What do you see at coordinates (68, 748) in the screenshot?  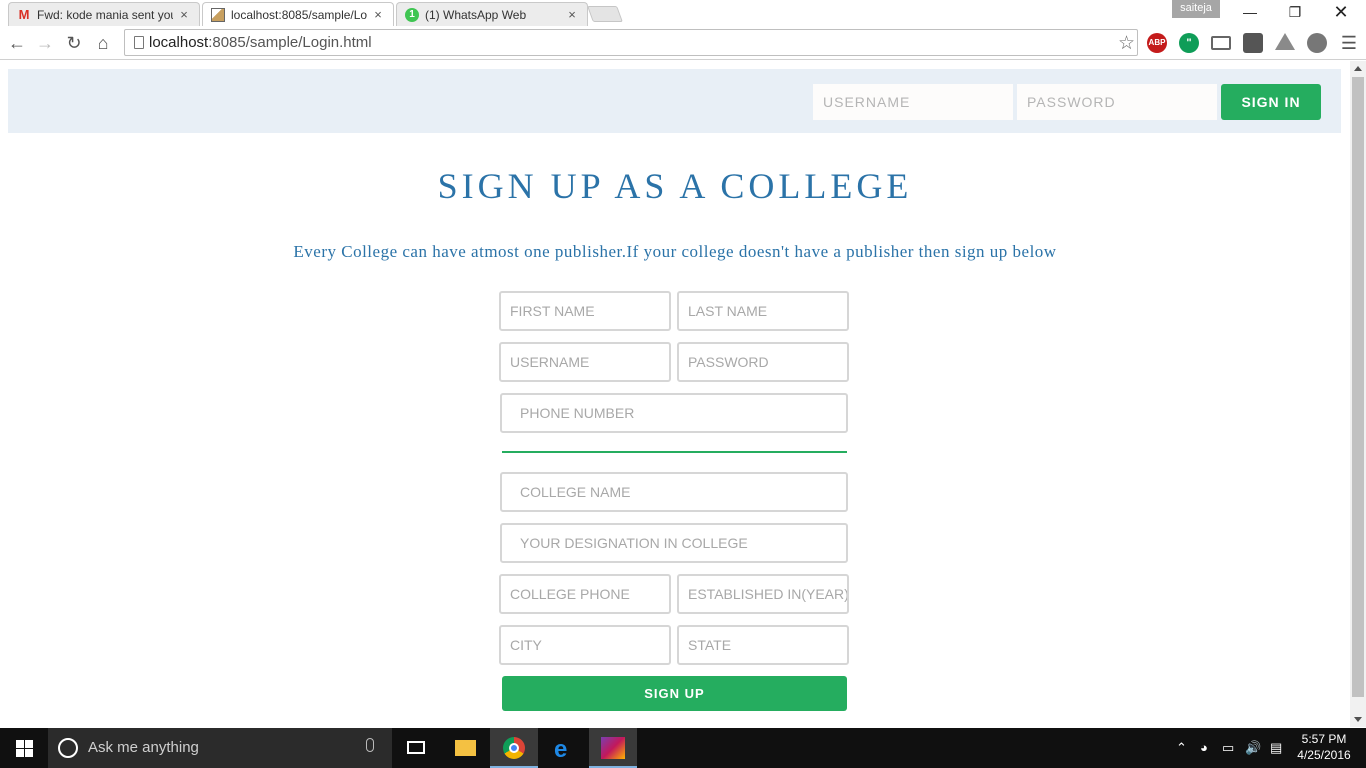 I see `cortana-icon` at bounding box center [68, 748].